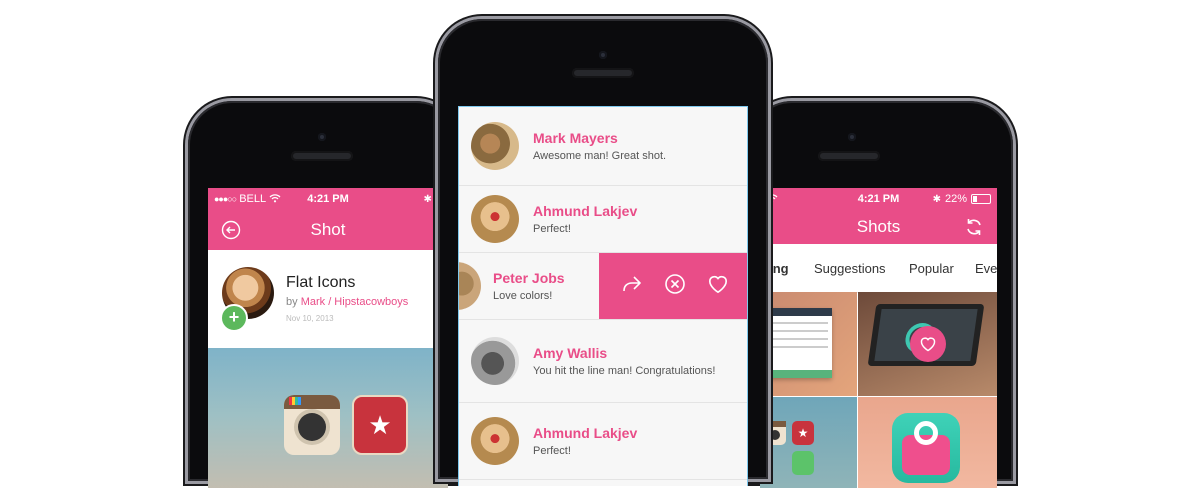 This screenshot has width=1177, height=488. I want to click on tab-popular: Popular, so click(931, 268).